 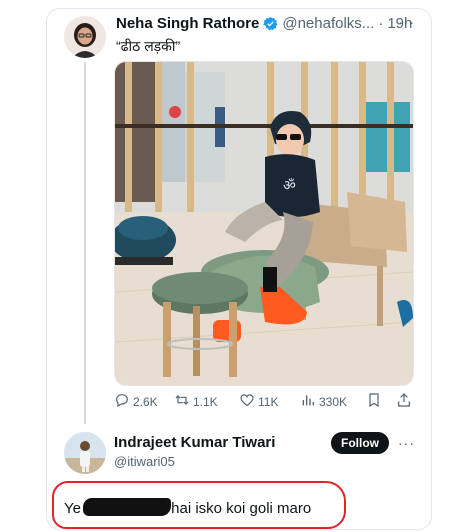 I want to click on reply-count: 2.6K, so click(x=145, y=401).